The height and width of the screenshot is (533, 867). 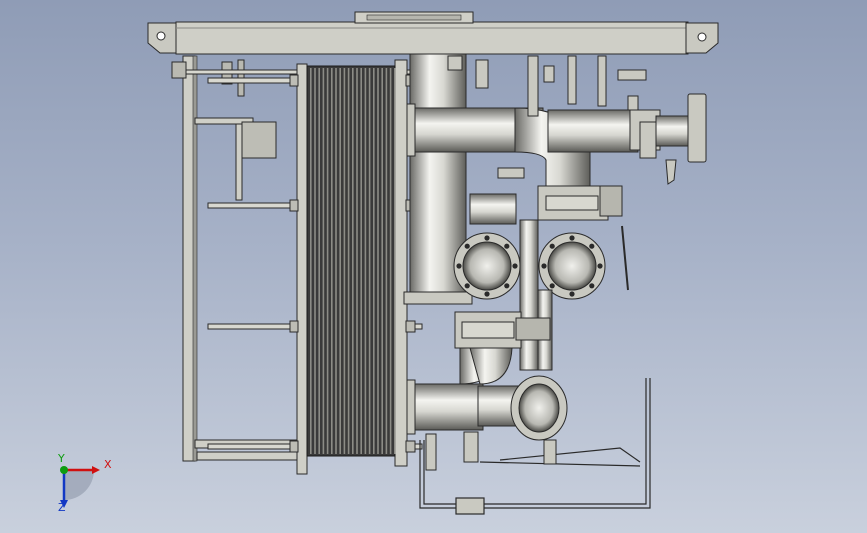 I want to click on plate-pack, so click(x=351, y=261).